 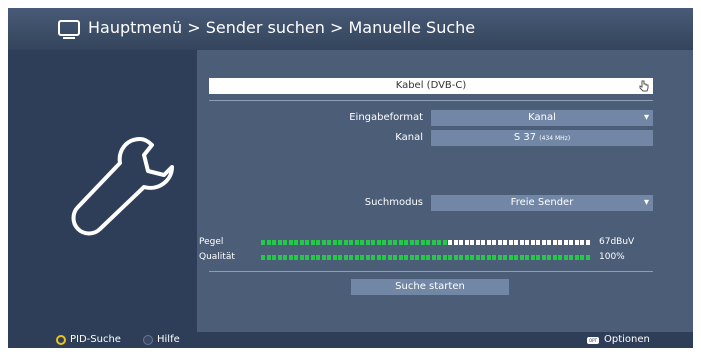 I want to click on source-selector: Kabel (DVB-C), so click(x=431, y=86).